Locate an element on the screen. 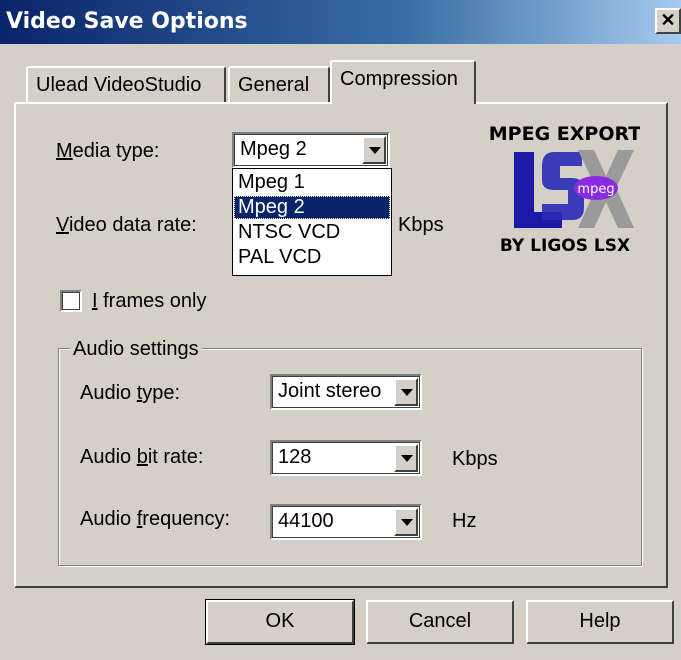 This screenshot has height=660, width=681. audio-bit-rate-unit: Kbps is located at coordinates (475, 459).